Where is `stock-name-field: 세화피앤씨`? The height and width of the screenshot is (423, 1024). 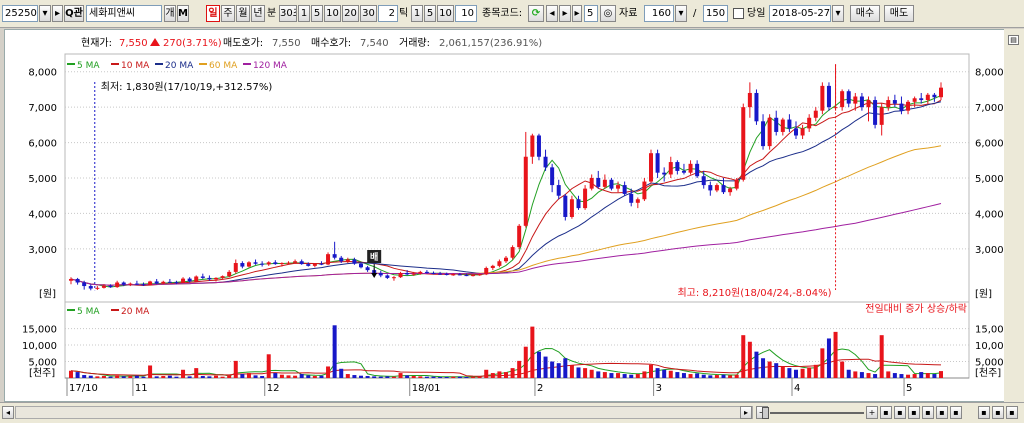
stock-name-field: 세화피앤씨 is located at coordinates (124, 13).